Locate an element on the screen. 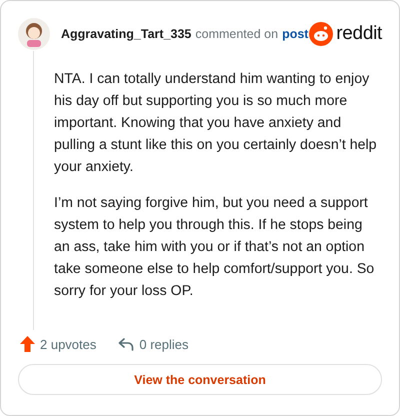 This screenshot has width=400, height=416. brand-name: reddit is located at coordinates (359, 34).